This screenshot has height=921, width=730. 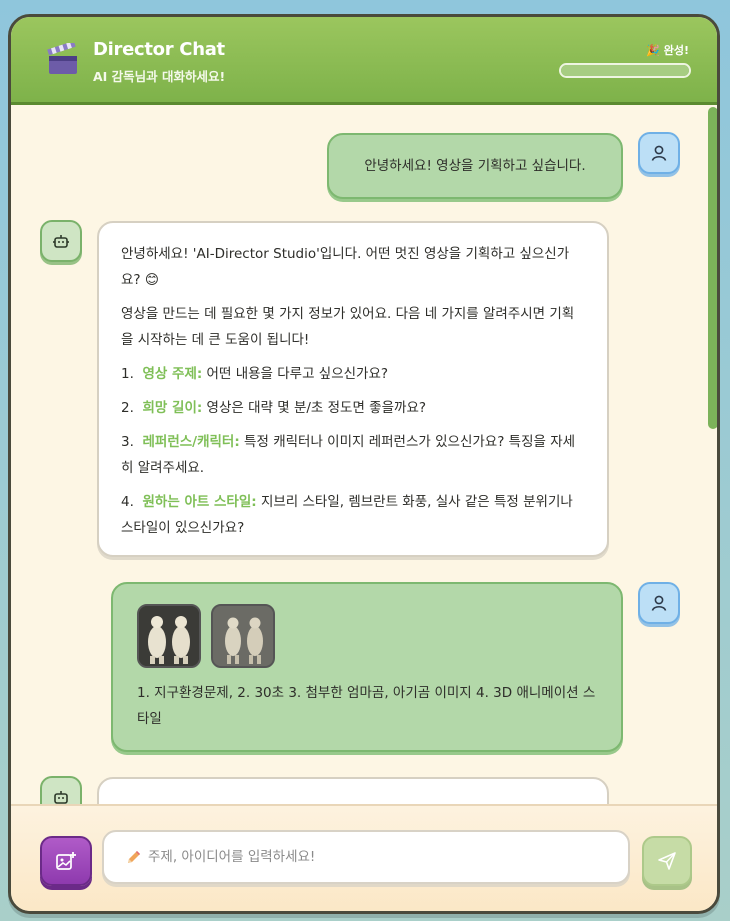 I want to click on send-icon, so click(x=667, y=861).